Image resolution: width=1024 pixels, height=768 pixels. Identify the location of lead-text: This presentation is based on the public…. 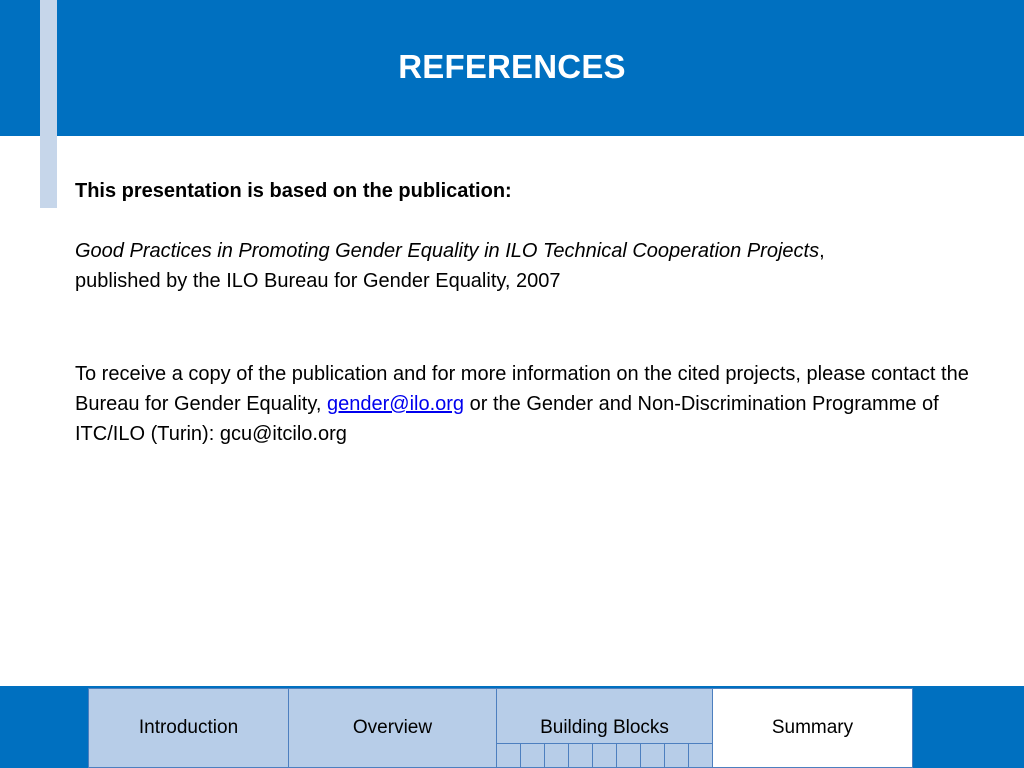
(293, 191).